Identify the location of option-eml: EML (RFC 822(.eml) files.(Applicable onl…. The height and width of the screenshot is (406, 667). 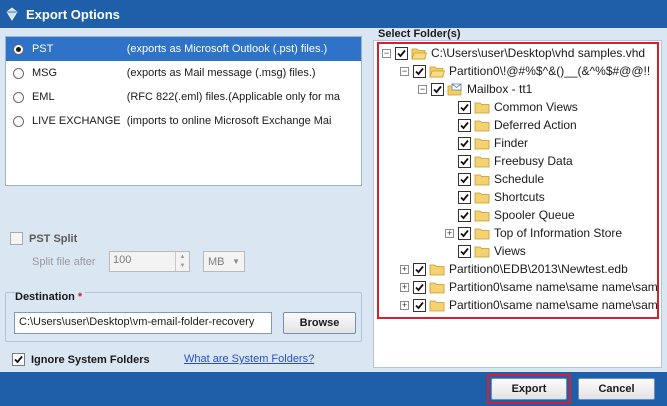
(183, 97).